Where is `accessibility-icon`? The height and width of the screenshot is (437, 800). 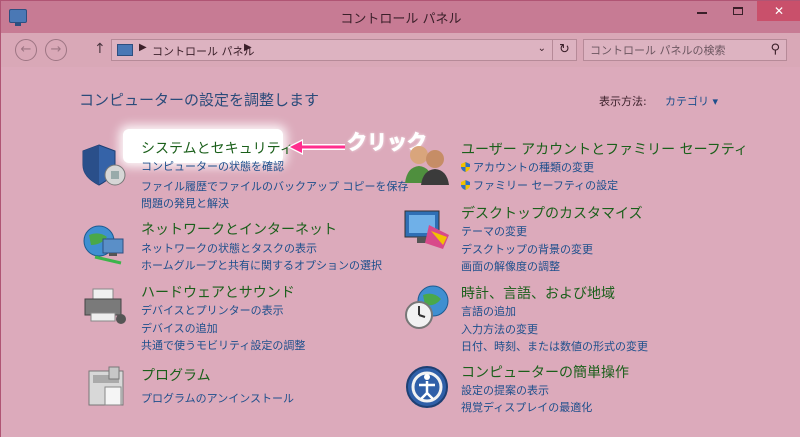 accessibility-icon is located at coordinates (427, 387).